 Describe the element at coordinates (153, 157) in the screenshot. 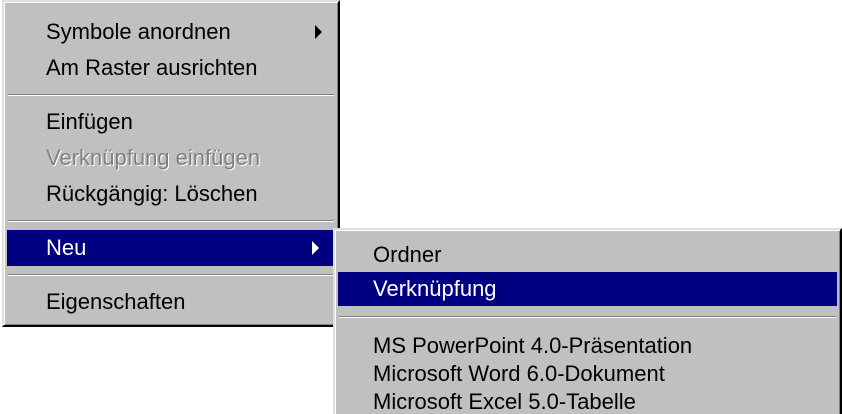

I see `menu-item-label: Verknüpfung einfügen` at that location.